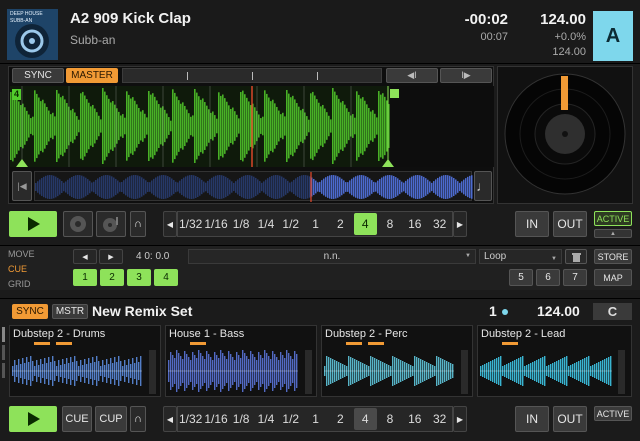 The image size is (640, 441). What do you see at coordinates (570, 224) in the screenshot?
I see `loop-out-button: OUT` at bounding box center [570, 224].